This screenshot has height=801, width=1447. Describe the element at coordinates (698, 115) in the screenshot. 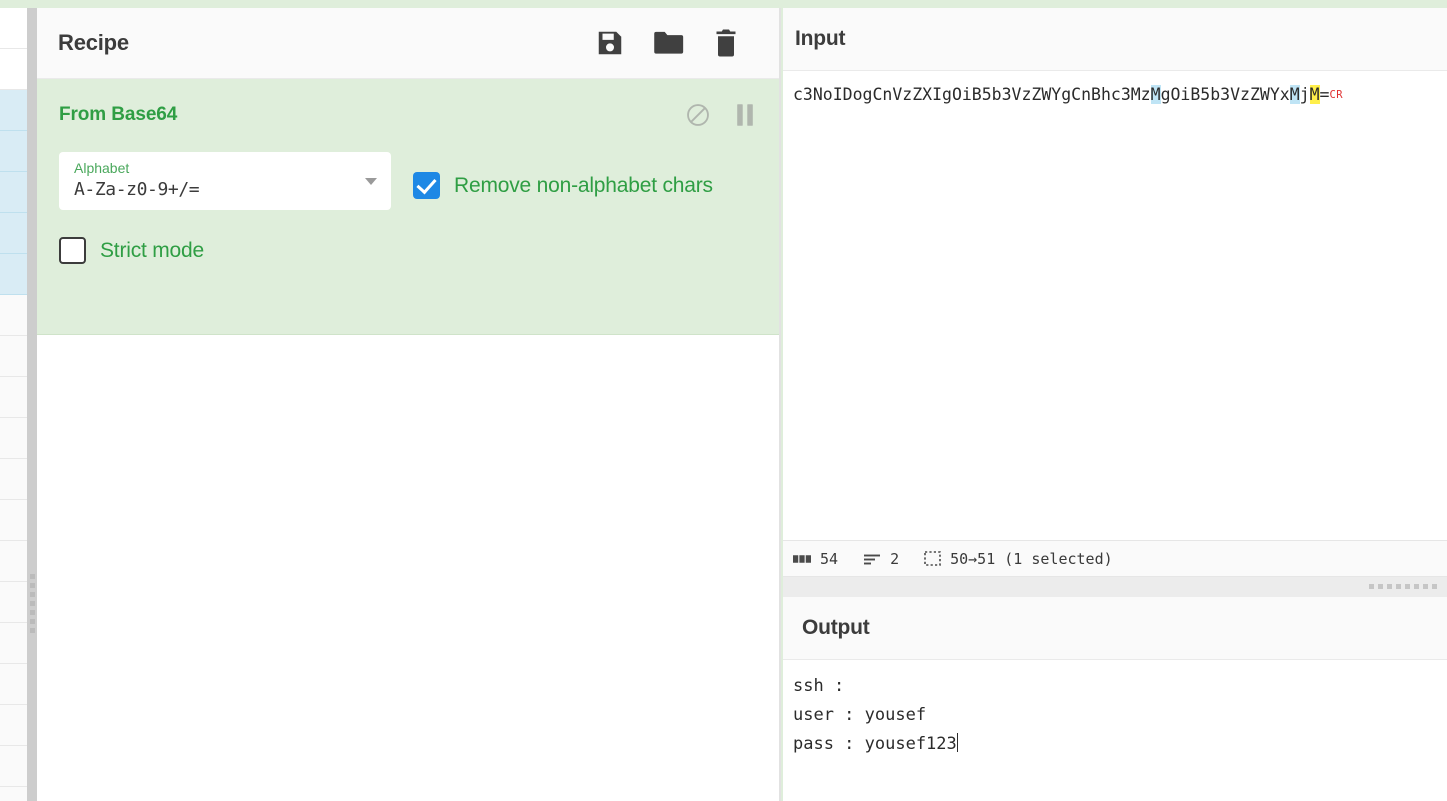

I see `disable-icon` at that location.